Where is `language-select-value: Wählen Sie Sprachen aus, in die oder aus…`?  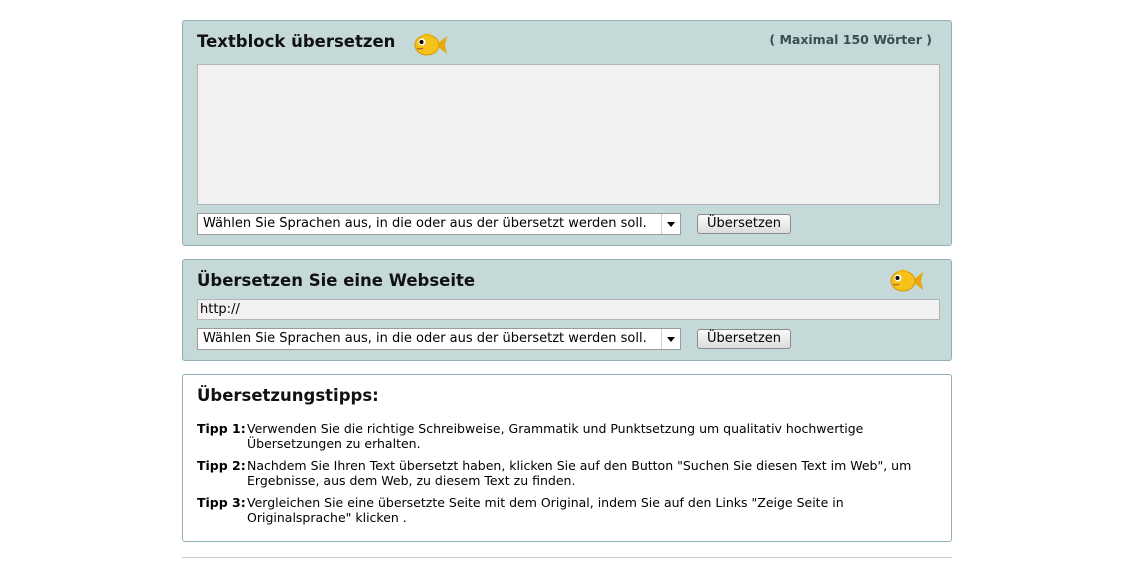
language-select-value: Wählen Sie Sprachen aus, in die oder aus… is located at coordinates (425, 223).